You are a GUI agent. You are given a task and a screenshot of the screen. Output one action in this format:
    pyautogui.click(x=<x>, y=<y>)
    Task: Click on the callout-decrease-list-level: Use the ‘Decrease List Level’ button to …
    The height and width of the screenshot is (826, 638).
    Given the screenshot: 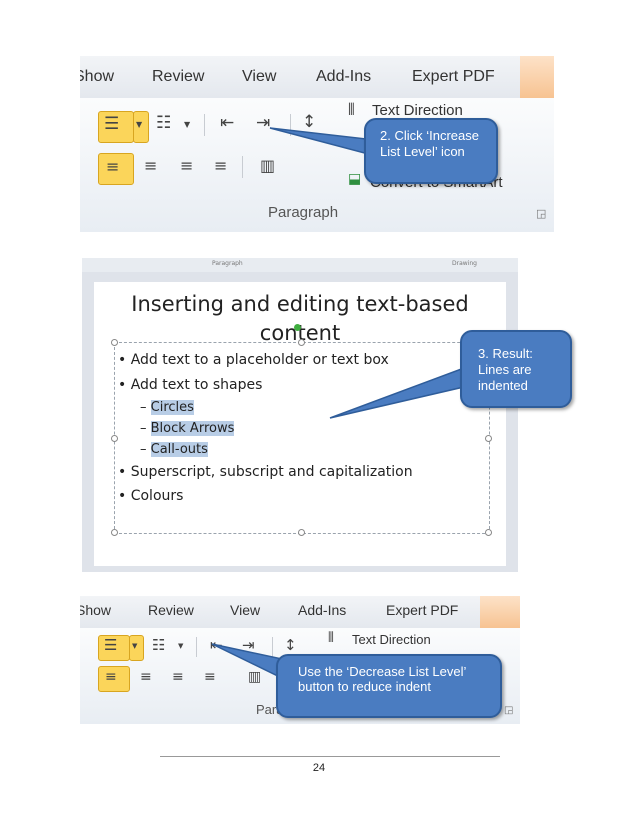 What is the action you would take?
    pyautogui.click(x=389, y=686)
    